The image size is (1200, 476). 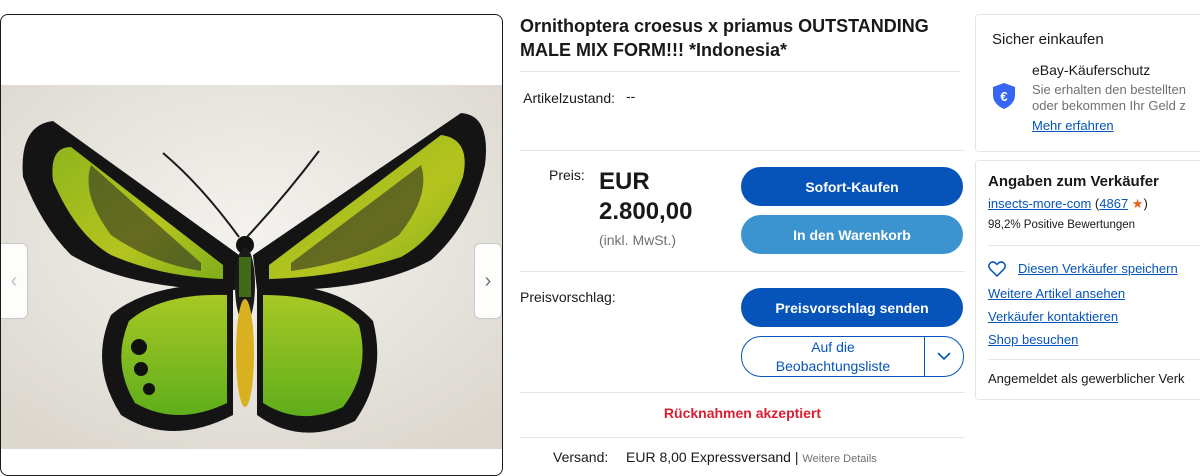 What do you see at coordinates (833, 356) in the screenshot?
I see `add-to-watchlist-button: Auf die Beobachtungsliste` at bounding box center [833, 356].